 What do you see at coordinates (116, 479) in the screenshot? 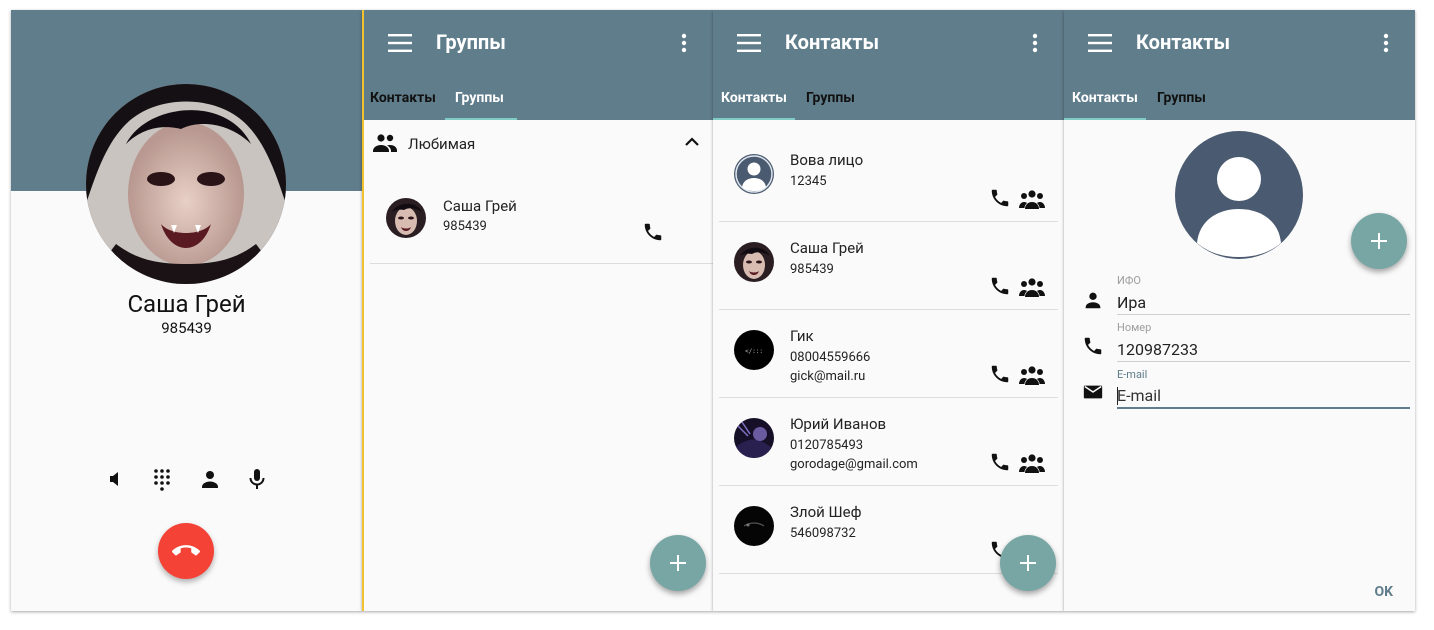
I see `speaker-icon` at bounding box center [116, 479].